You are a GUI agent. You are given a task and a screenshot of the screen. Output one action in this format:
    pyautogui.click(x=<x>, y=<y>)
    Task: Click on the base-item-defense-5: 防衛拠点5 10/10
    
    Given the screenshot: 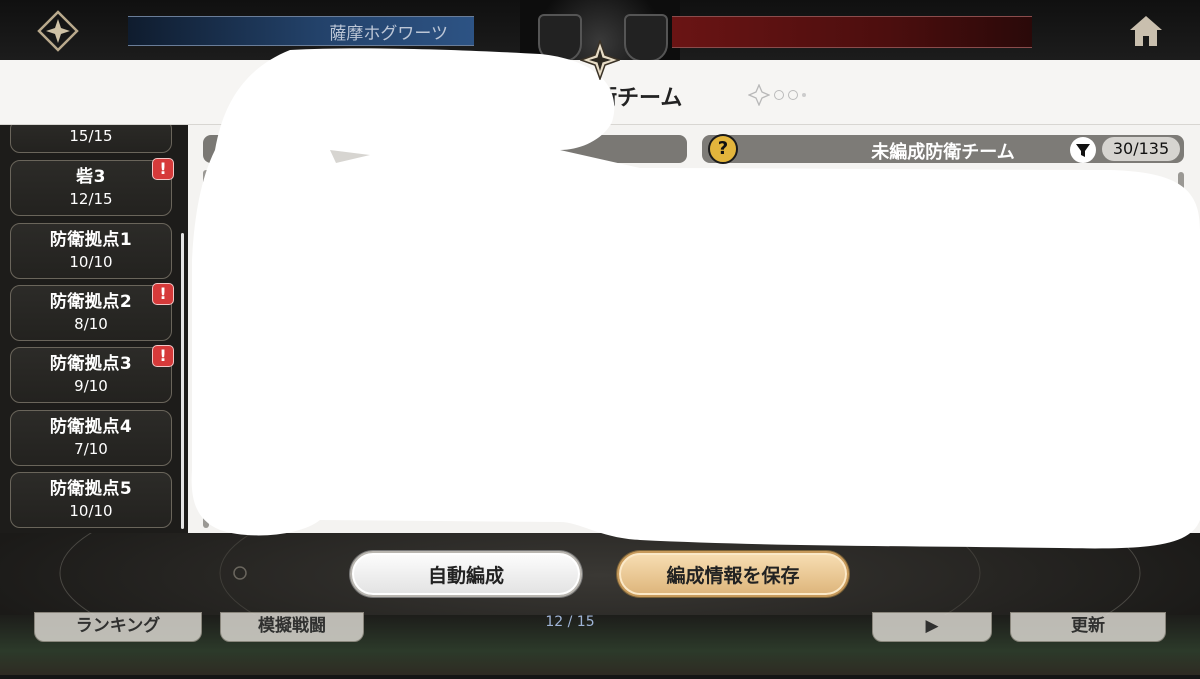 What is the action you would take?
    pyautogui.click(x=91, y=500)
    